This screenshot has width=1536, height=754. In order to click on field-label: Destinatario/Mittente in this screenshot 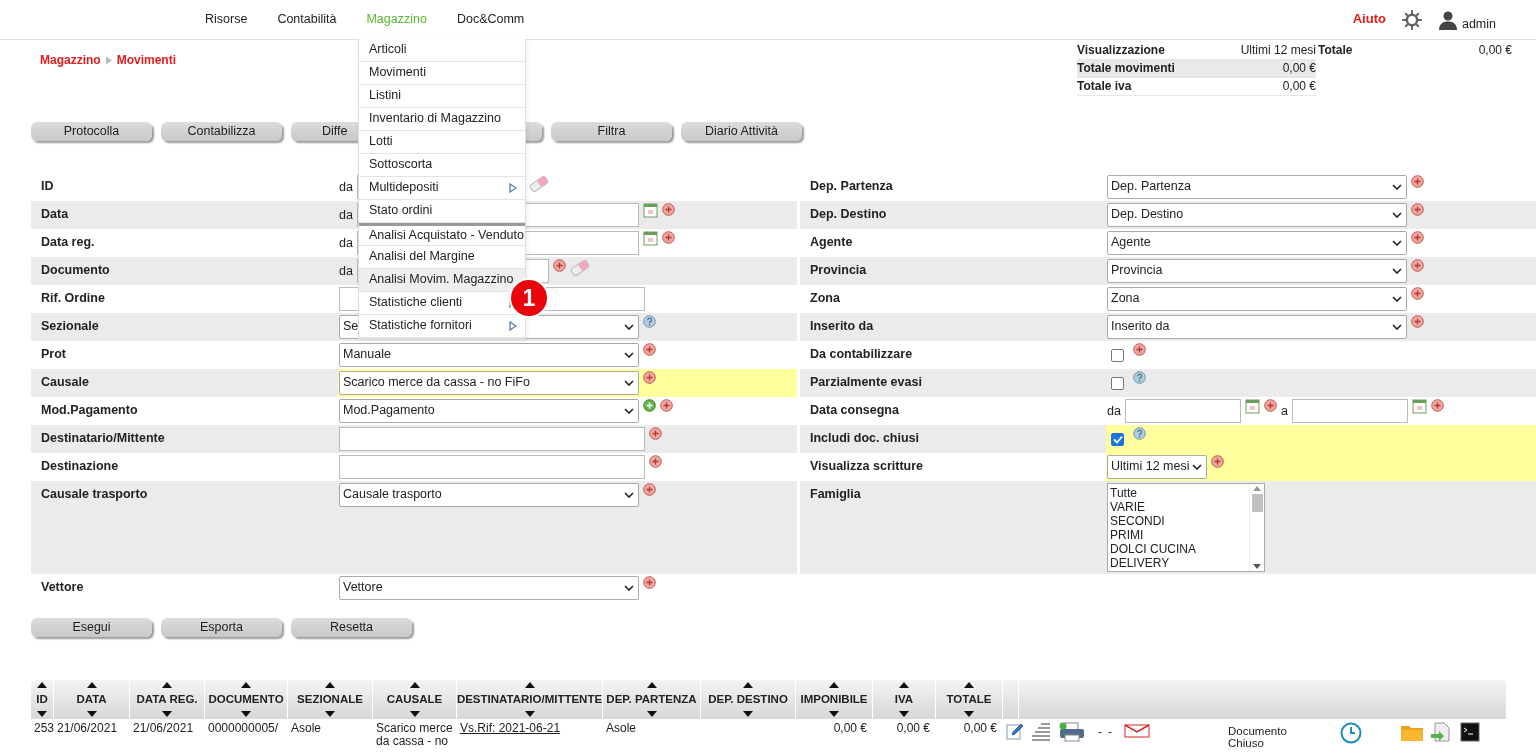, I will do `click(184, 439)`.